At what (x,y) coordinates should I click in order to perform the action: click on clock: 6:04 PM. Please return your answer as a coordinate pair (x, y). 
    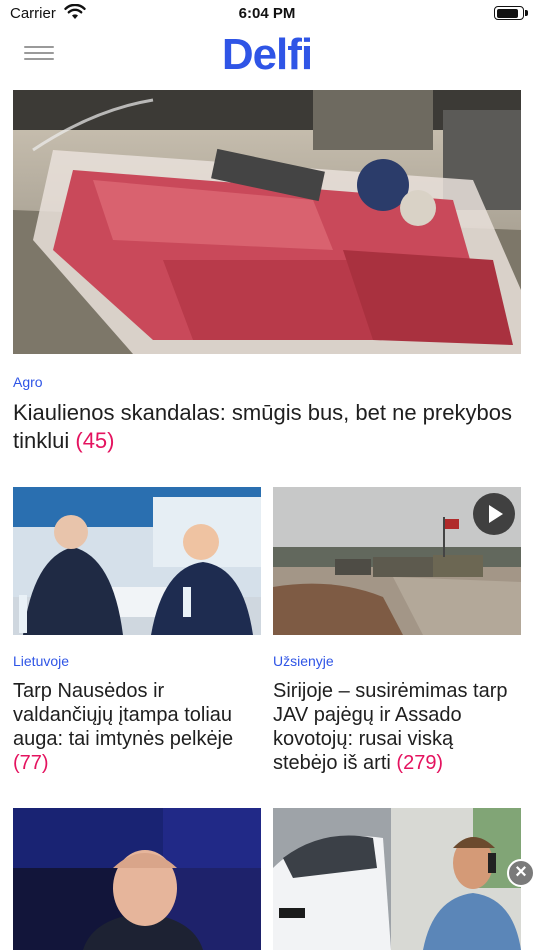
    Looking at the image, I should click on (267, 13).